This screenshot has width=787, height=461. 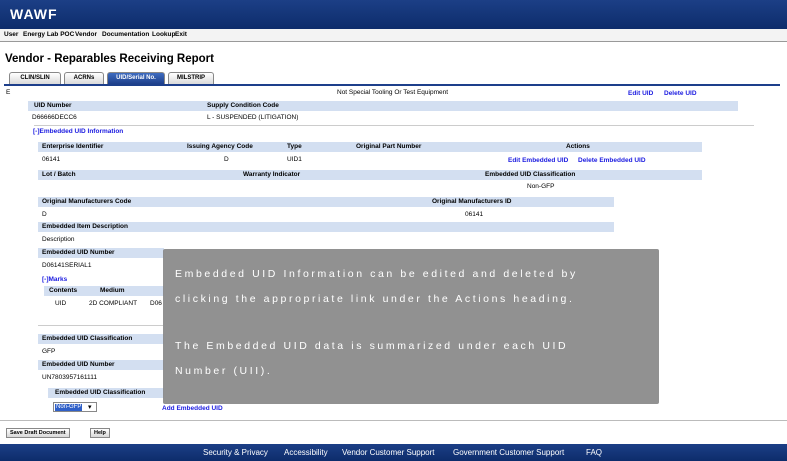 I want to click on menu-exit: Exit, so click(x=181, y=34).